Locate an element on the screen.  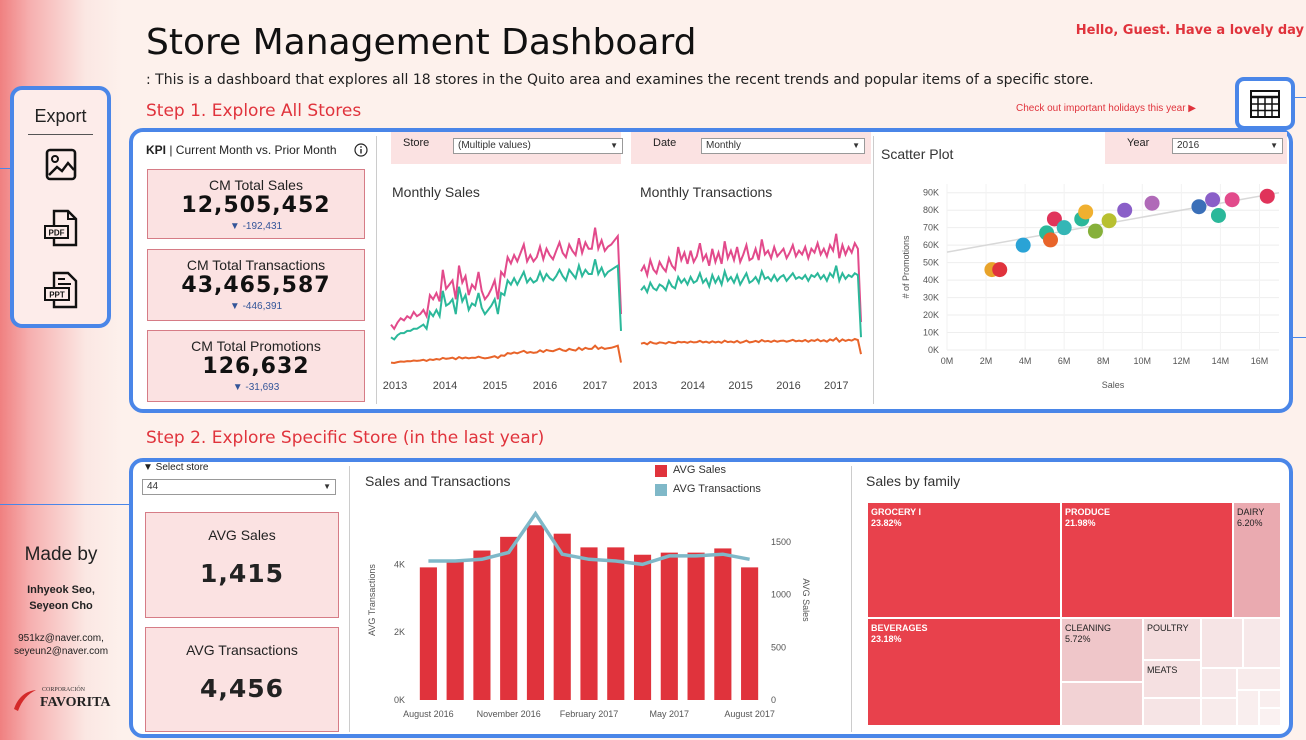
x-tick-label: August 2016 is located at coordinates (428, 714).